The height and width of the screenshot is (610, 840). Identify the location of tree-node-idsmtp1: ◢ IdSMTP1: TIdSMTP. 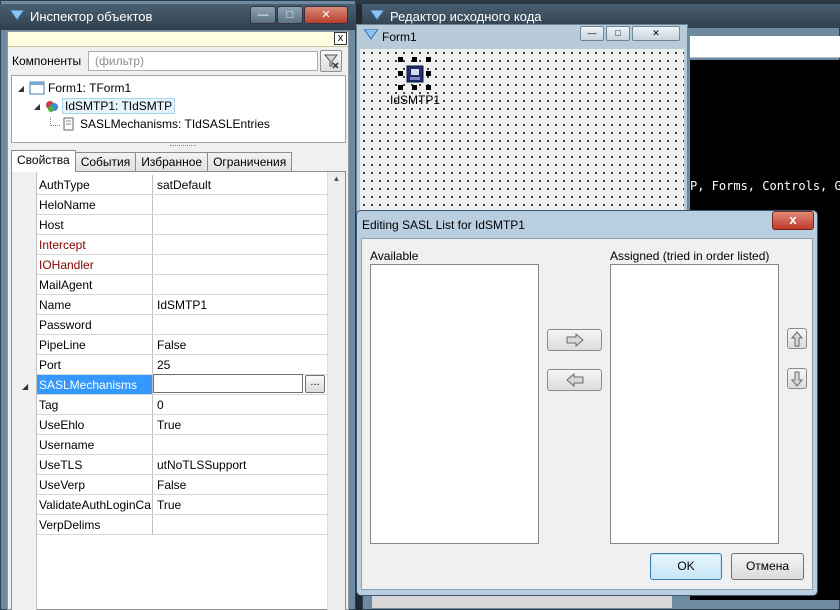
(104, 106).